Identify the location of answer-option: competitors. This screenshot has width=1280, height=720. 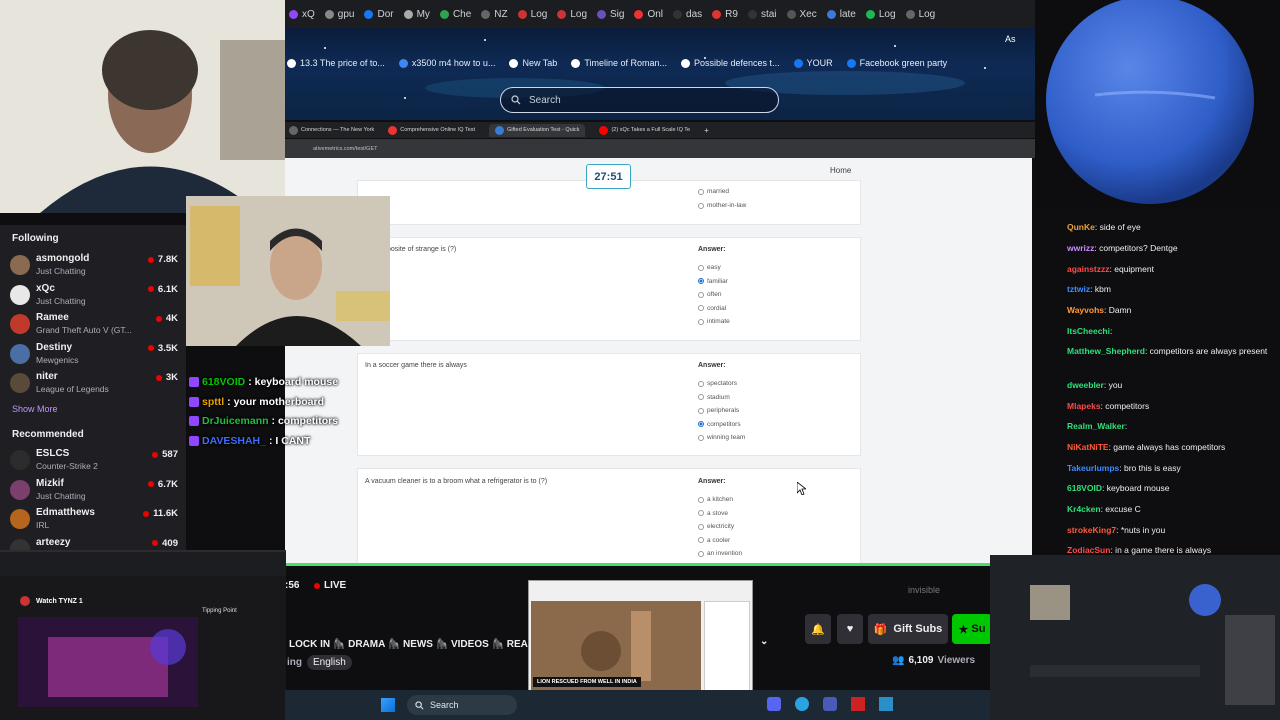
(719, 424).